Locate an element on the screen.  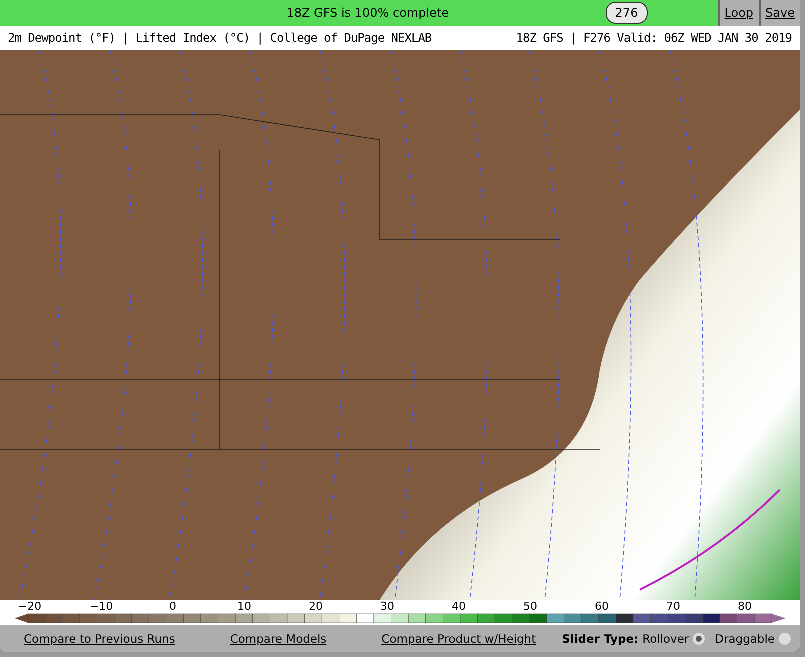
scale-label: 70 is located at coordinates (673, 606).